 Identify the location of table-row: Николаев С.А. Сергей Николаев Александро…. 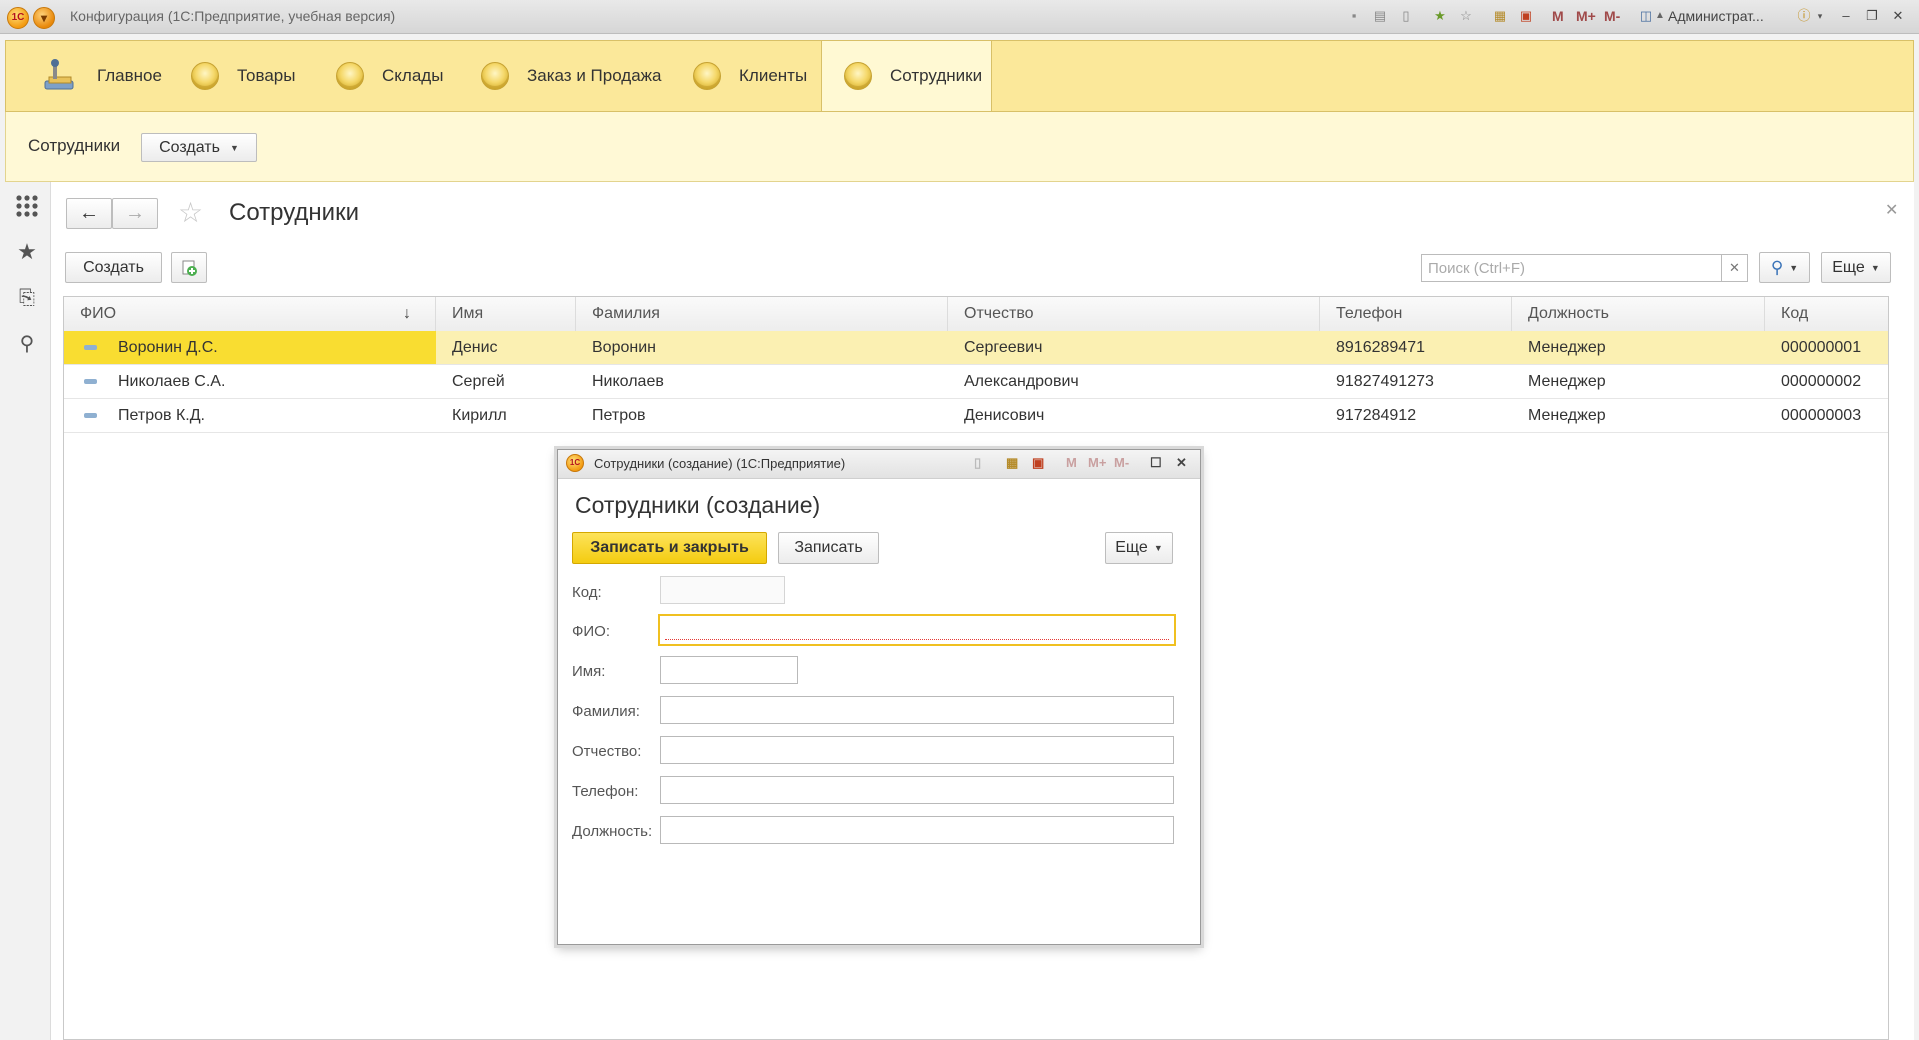
(976, 382).